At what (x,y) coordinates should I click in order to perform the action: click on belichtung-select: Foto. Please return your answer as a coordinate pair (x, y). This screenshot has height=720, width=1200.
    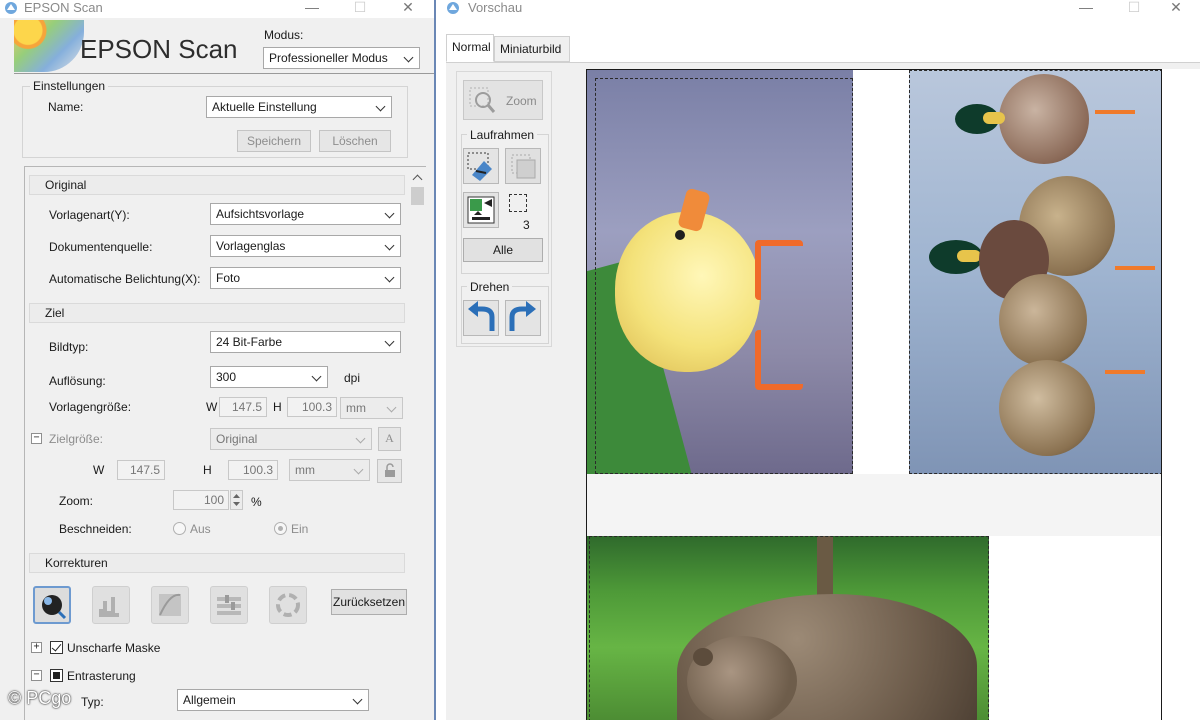
    Looking at the image, I should click on (305, 278).